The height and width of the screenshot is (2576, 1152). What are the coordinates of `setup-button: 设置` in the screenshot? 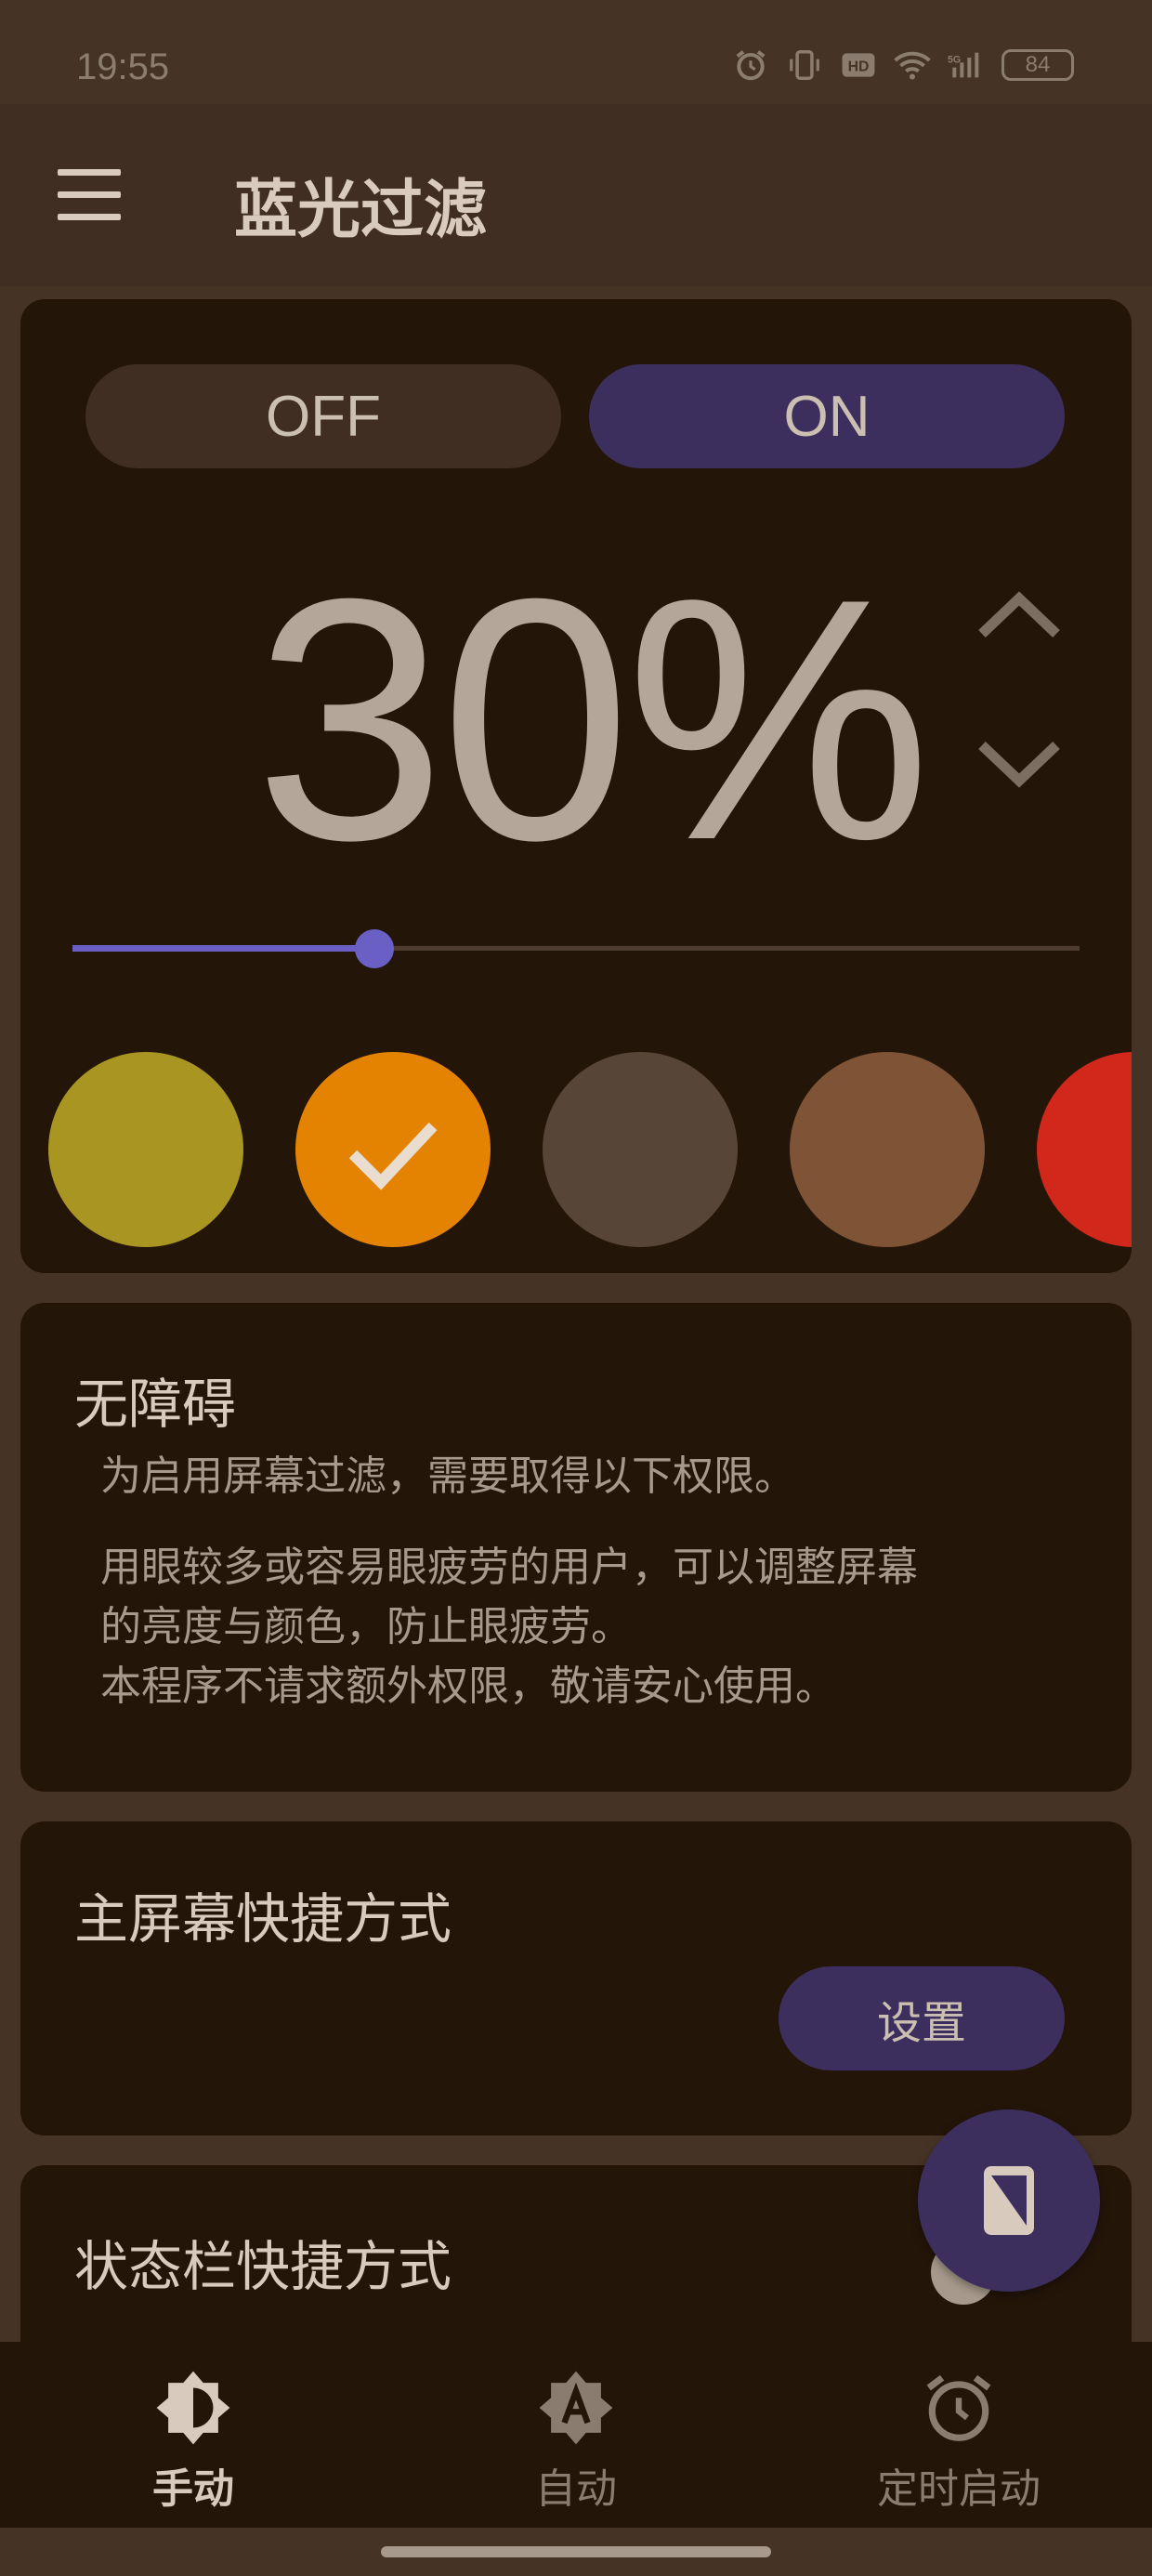 It's located at (922, 2018).